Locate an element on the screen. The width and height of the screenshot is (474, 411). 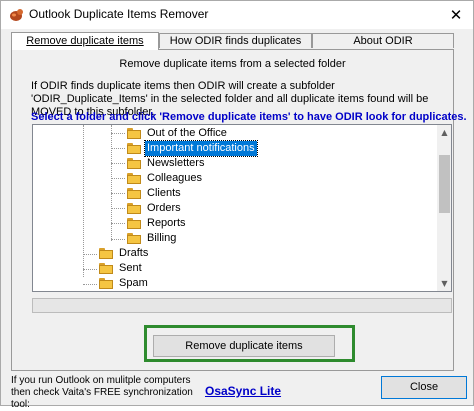
app-logo-icon is located at coordinates (16, 15).